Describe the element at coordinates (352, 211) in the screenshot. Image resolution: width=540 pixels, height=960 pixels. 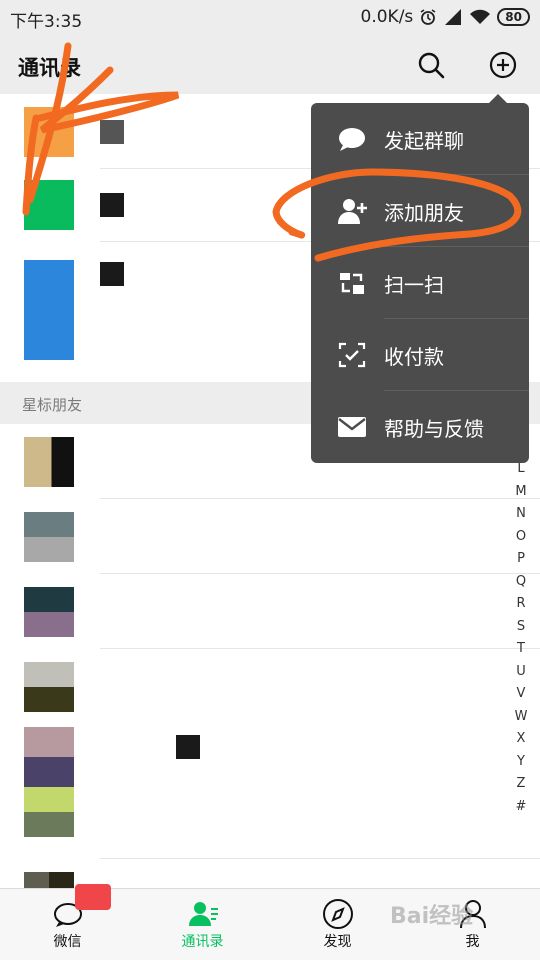
I see `add-friend-icon` at that location.